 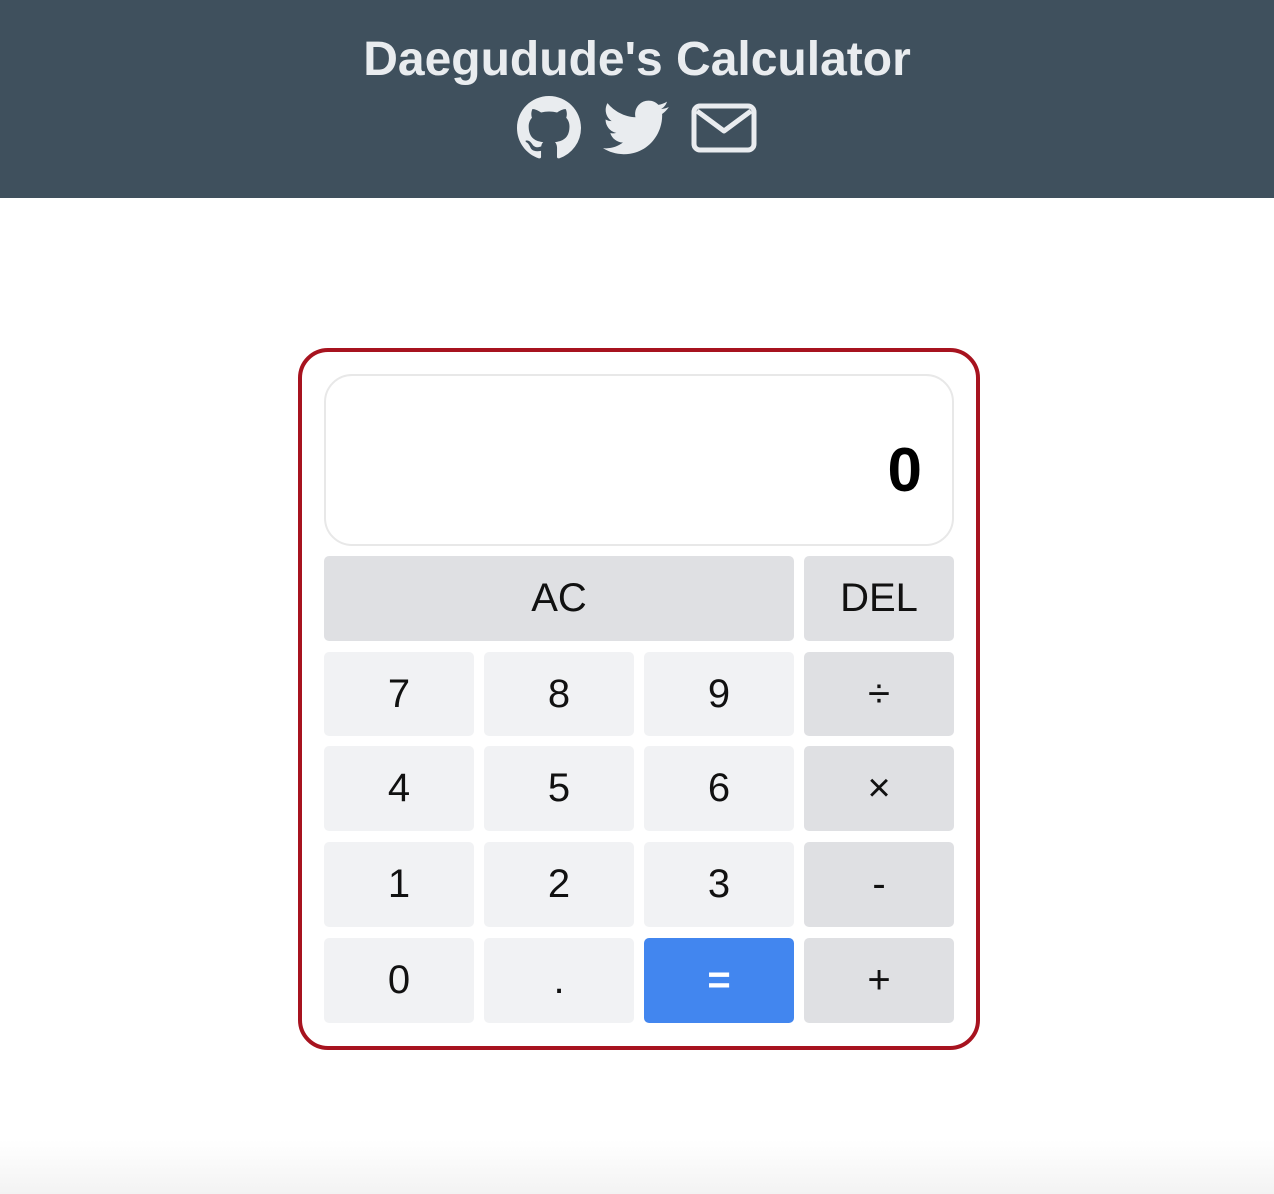 What do you see at coordinates (559, 788) in the screenshot?
I see `digit-5-button: 5` at bounding box center [559, 788].